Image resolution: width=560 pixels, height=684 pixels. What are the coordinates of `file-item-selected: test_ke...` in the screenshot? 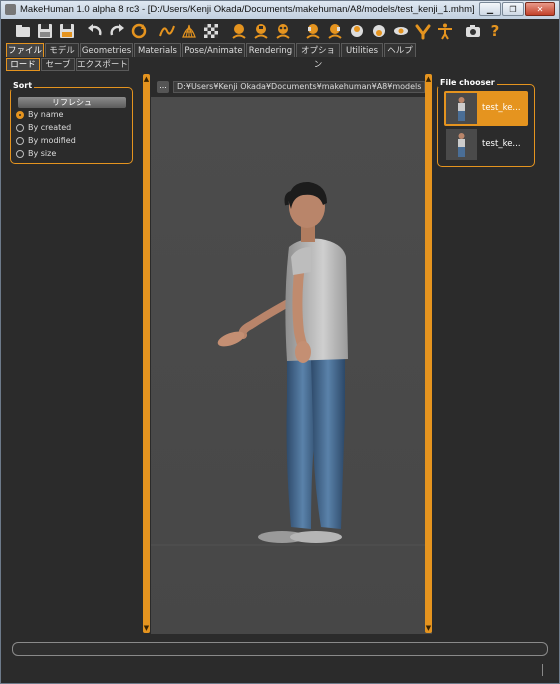 It's located at (486, 108).